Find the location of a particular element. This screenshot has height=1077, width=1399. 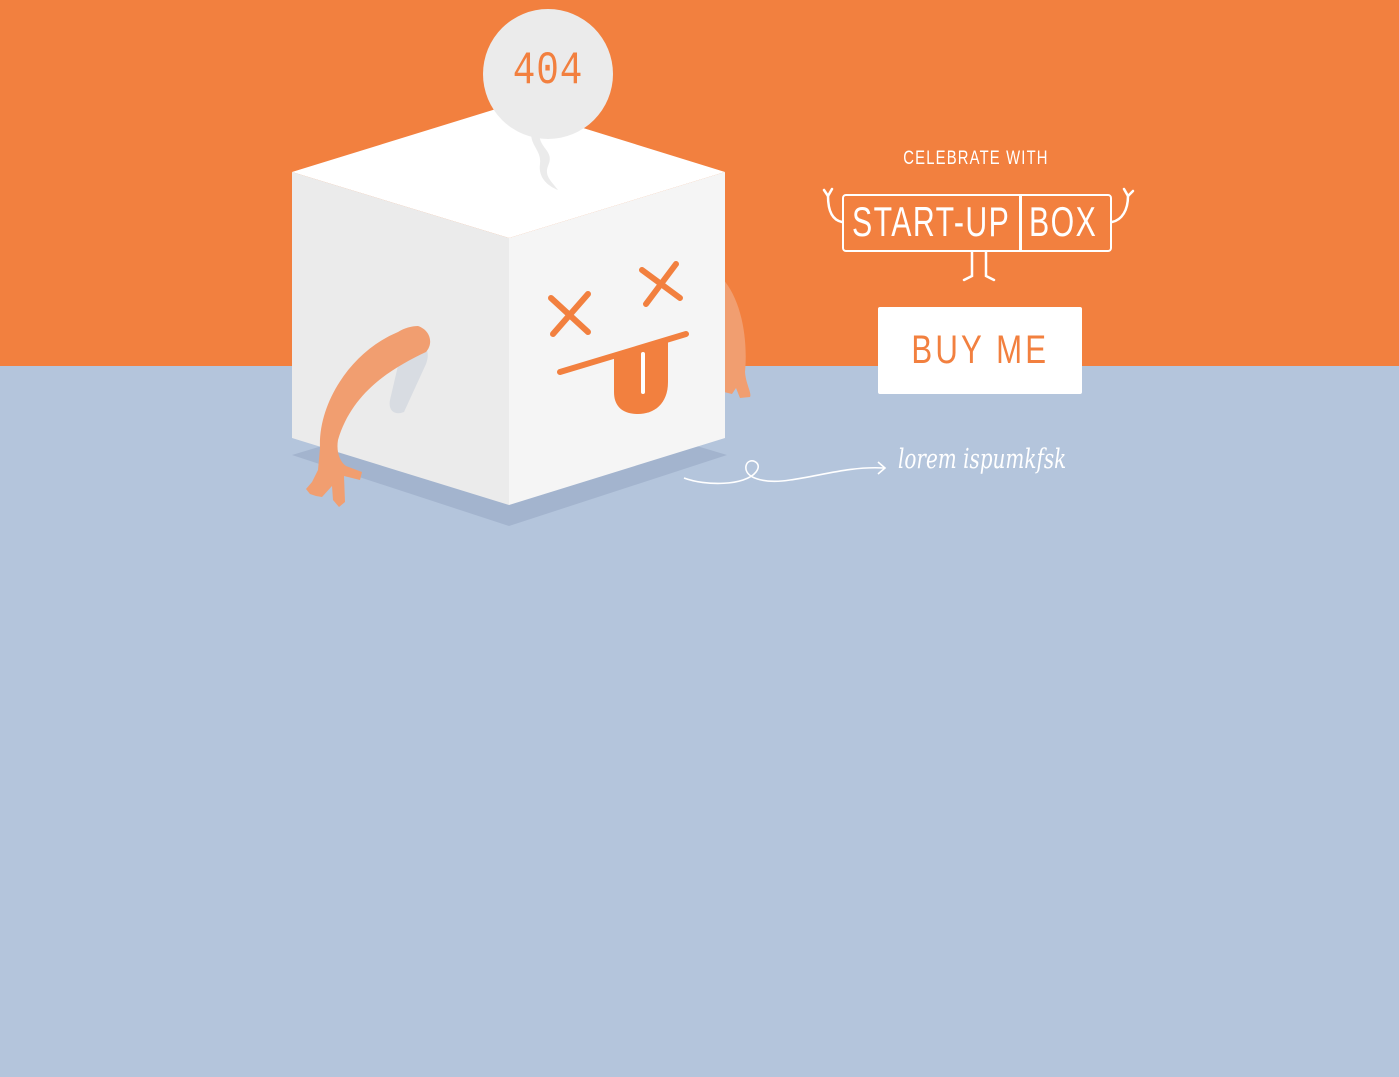

startup-box-logo: START-UP BOX is located at coordinates (980, 235).